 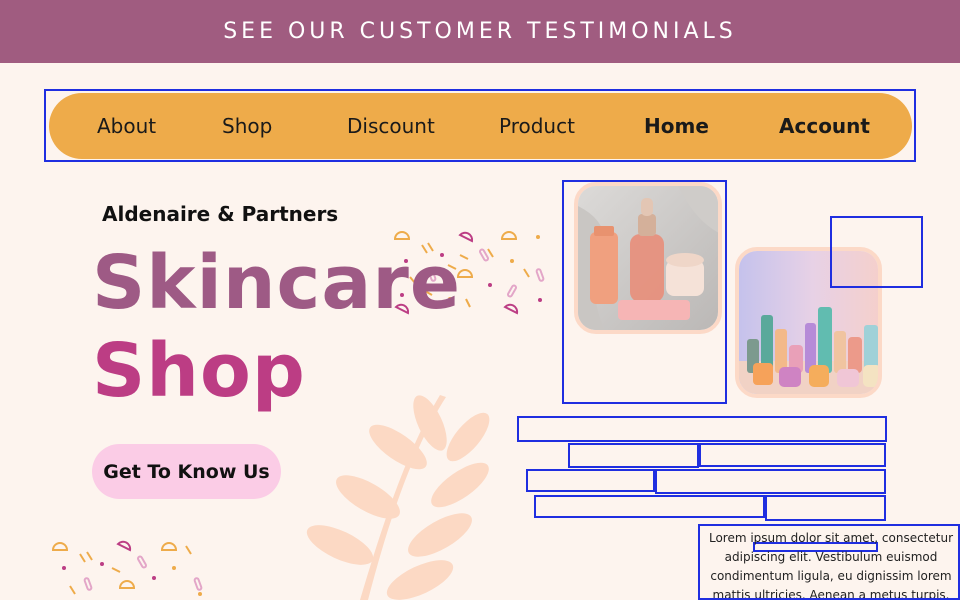 What do you see at coordinates (644, 292) in the screenshot?
I see `annotation-box-photo` at bounding box center [644, 292].